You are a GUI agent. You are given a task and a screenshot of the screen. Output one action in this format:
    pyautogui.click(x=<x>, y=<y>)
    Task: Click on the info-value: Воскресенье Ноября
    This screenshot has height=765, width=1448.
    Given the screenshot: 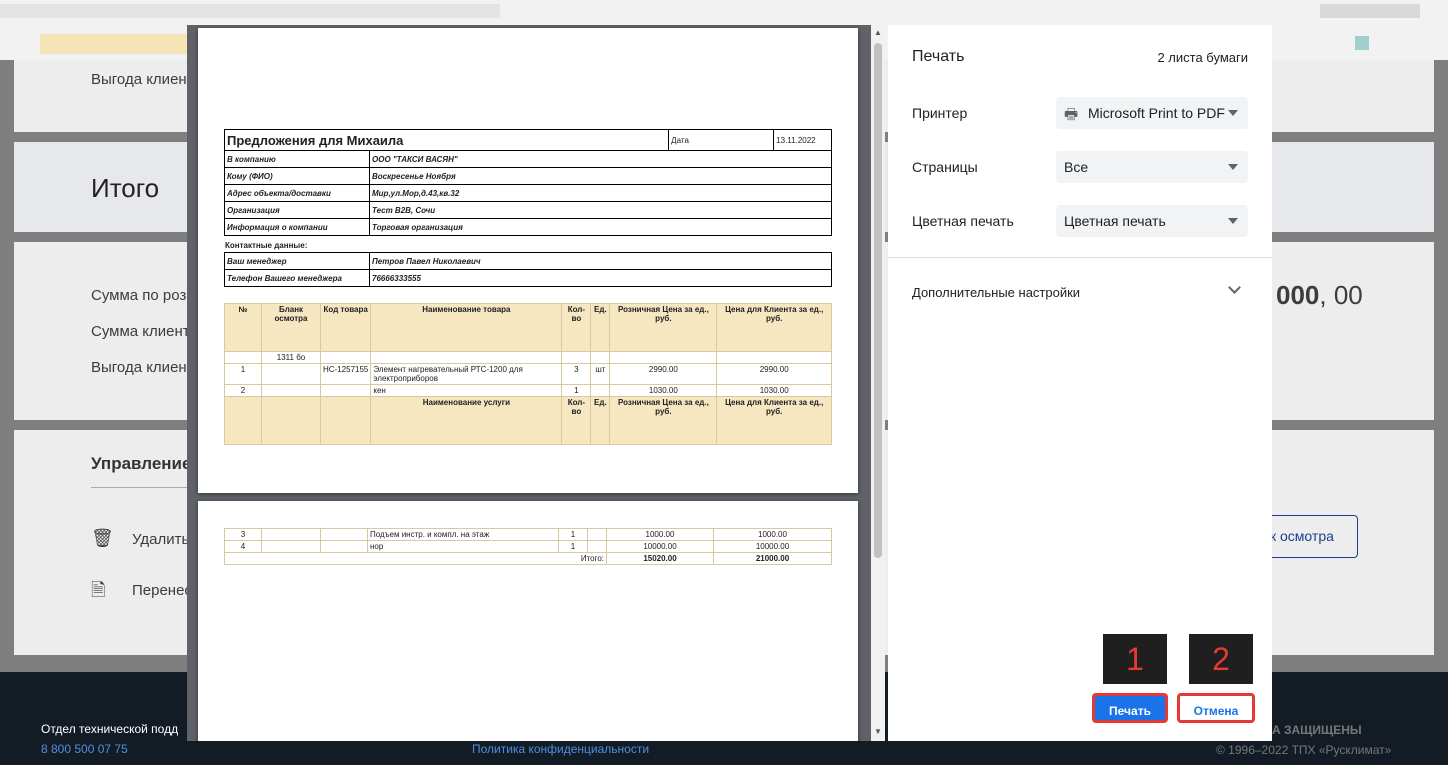 What is the action you would take?
    pyautogui.click(x=600, y=176)
    